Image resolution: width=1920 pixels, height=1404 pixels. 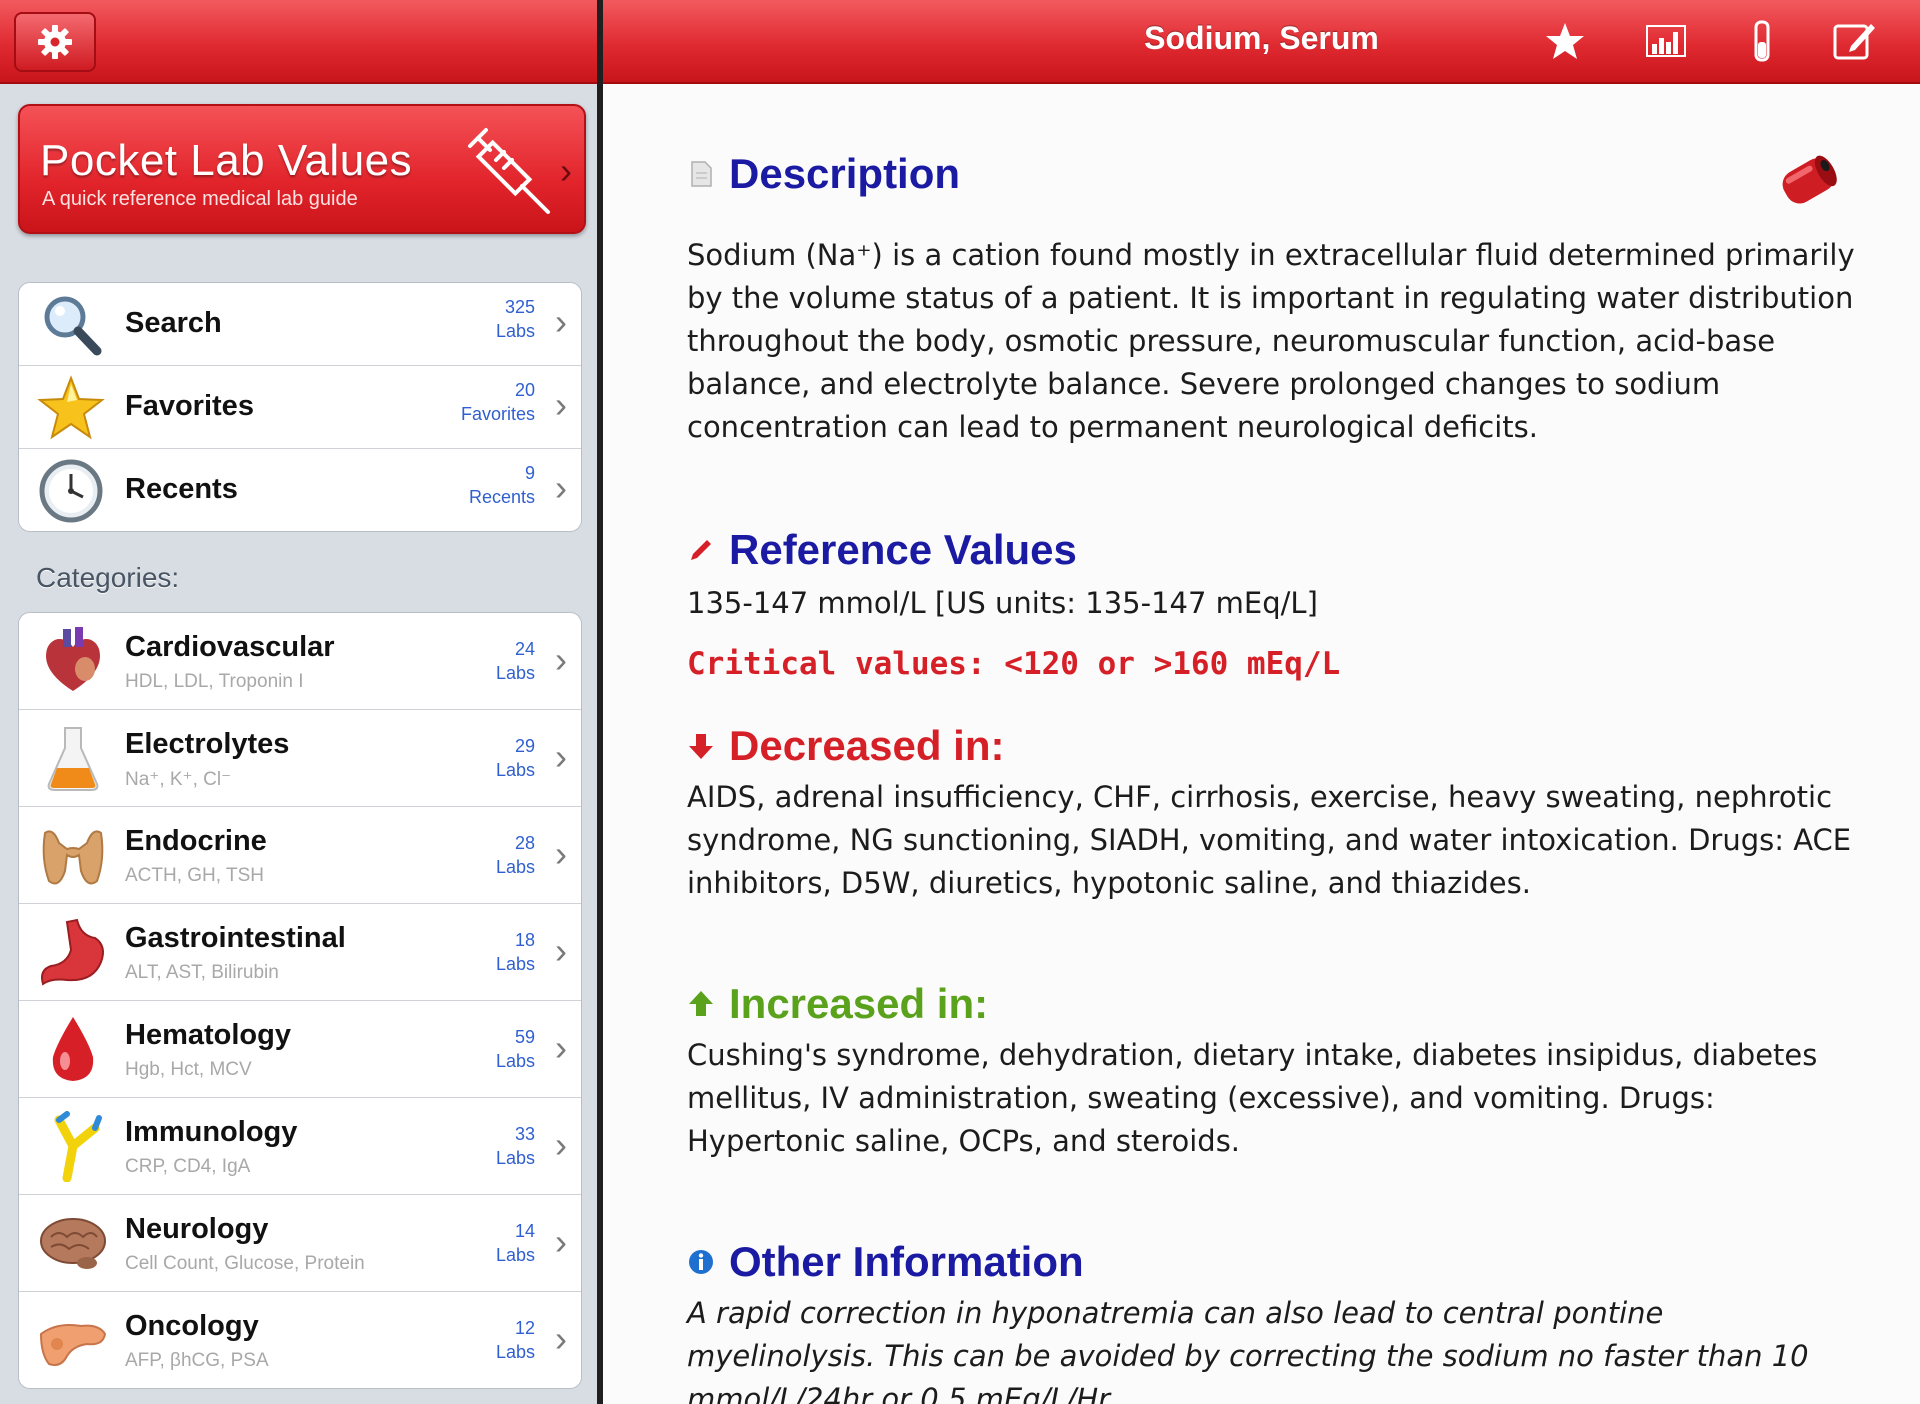 I want to click on category-label: Neurology, so click(x=197, y=1229).